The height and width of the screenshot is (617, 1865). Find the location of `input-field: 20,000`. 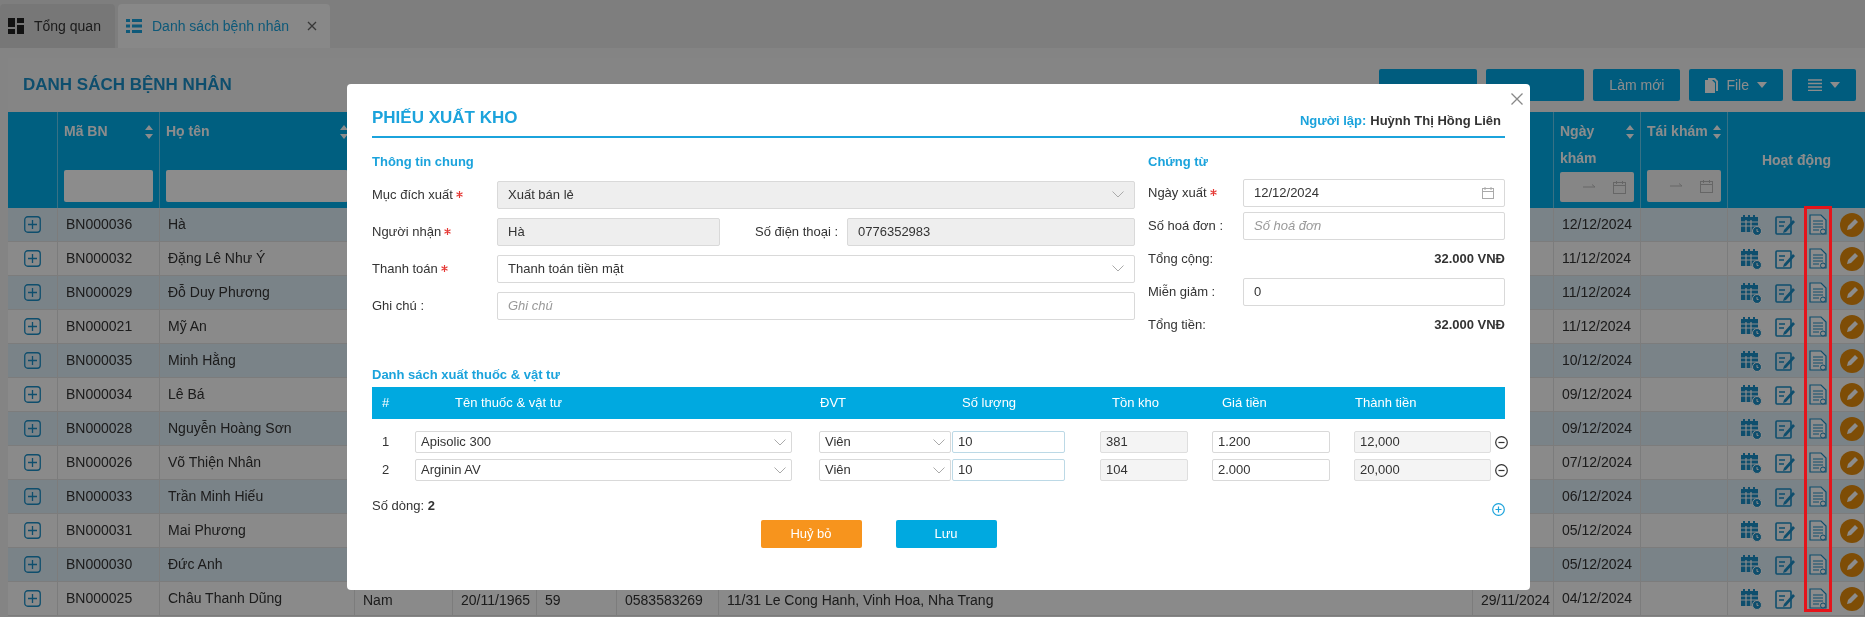

input-field: 20,000 is located at coordinates (1422, 470).